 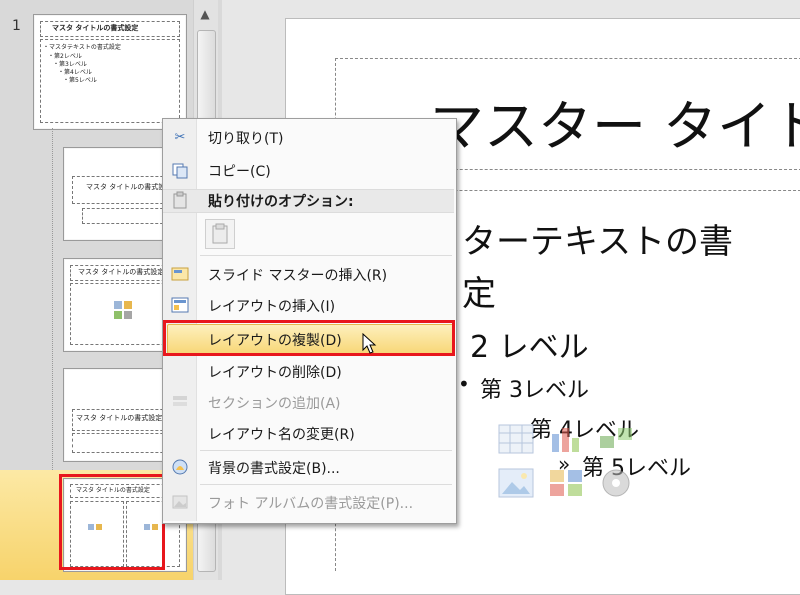 I want to click on mouse-pointer-icon, so click(x=370, y=343).